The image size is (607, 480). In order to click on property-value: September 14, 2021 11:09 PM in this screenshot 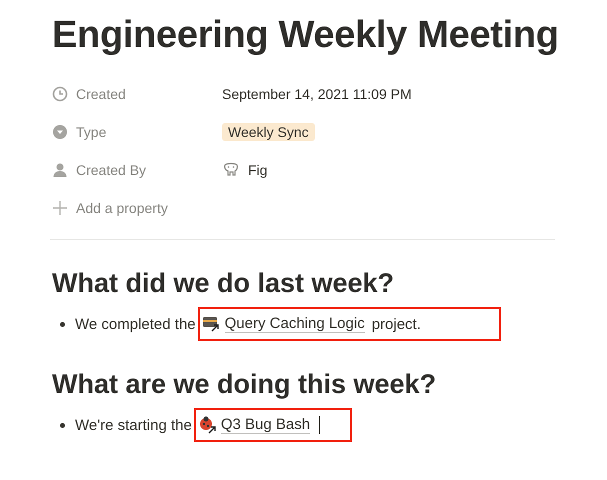, I will do `click(317, 94)`.